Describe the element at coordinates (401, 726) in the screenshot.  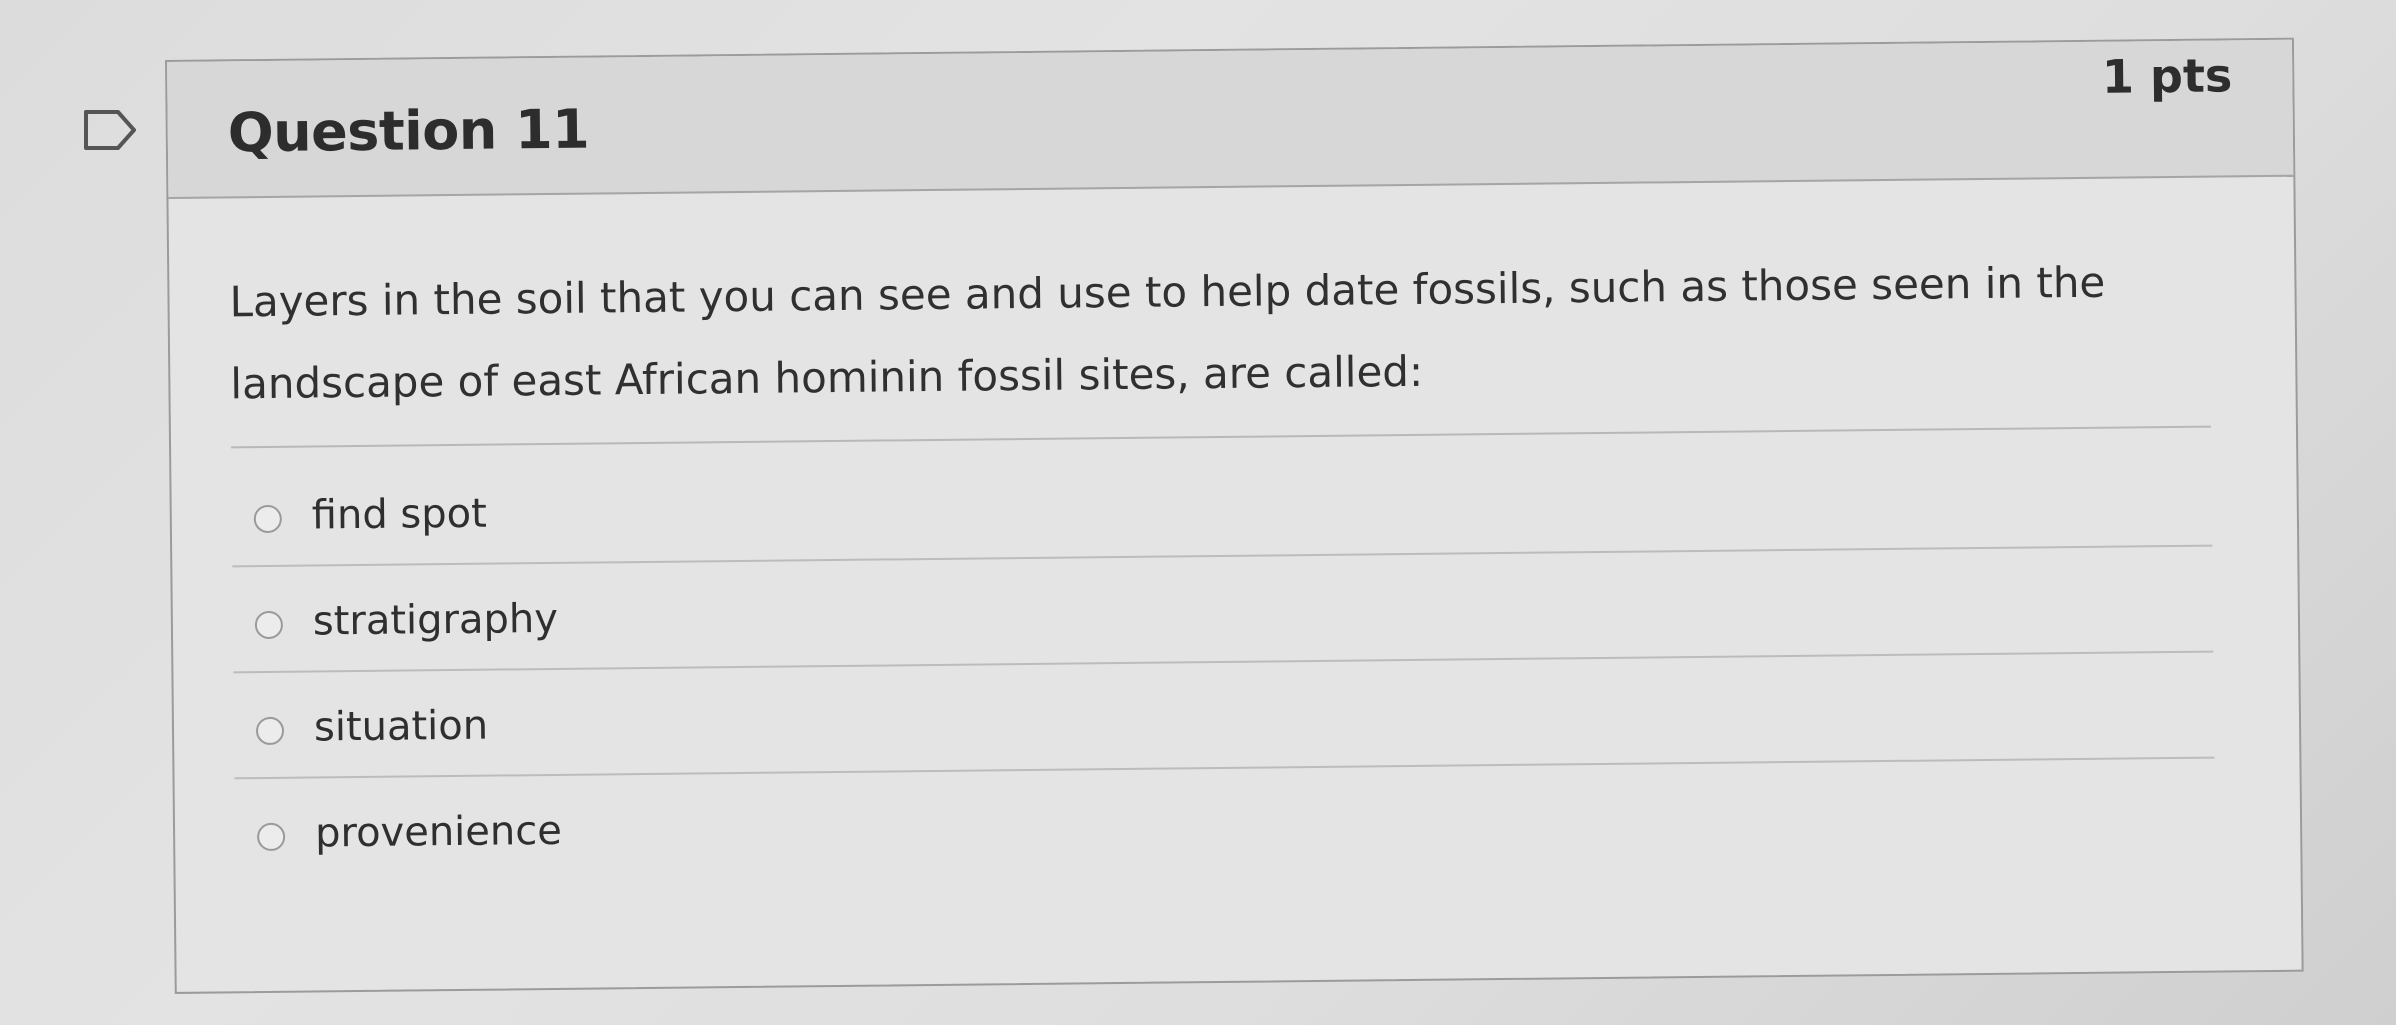
I see `answer-label: situation` at that location.